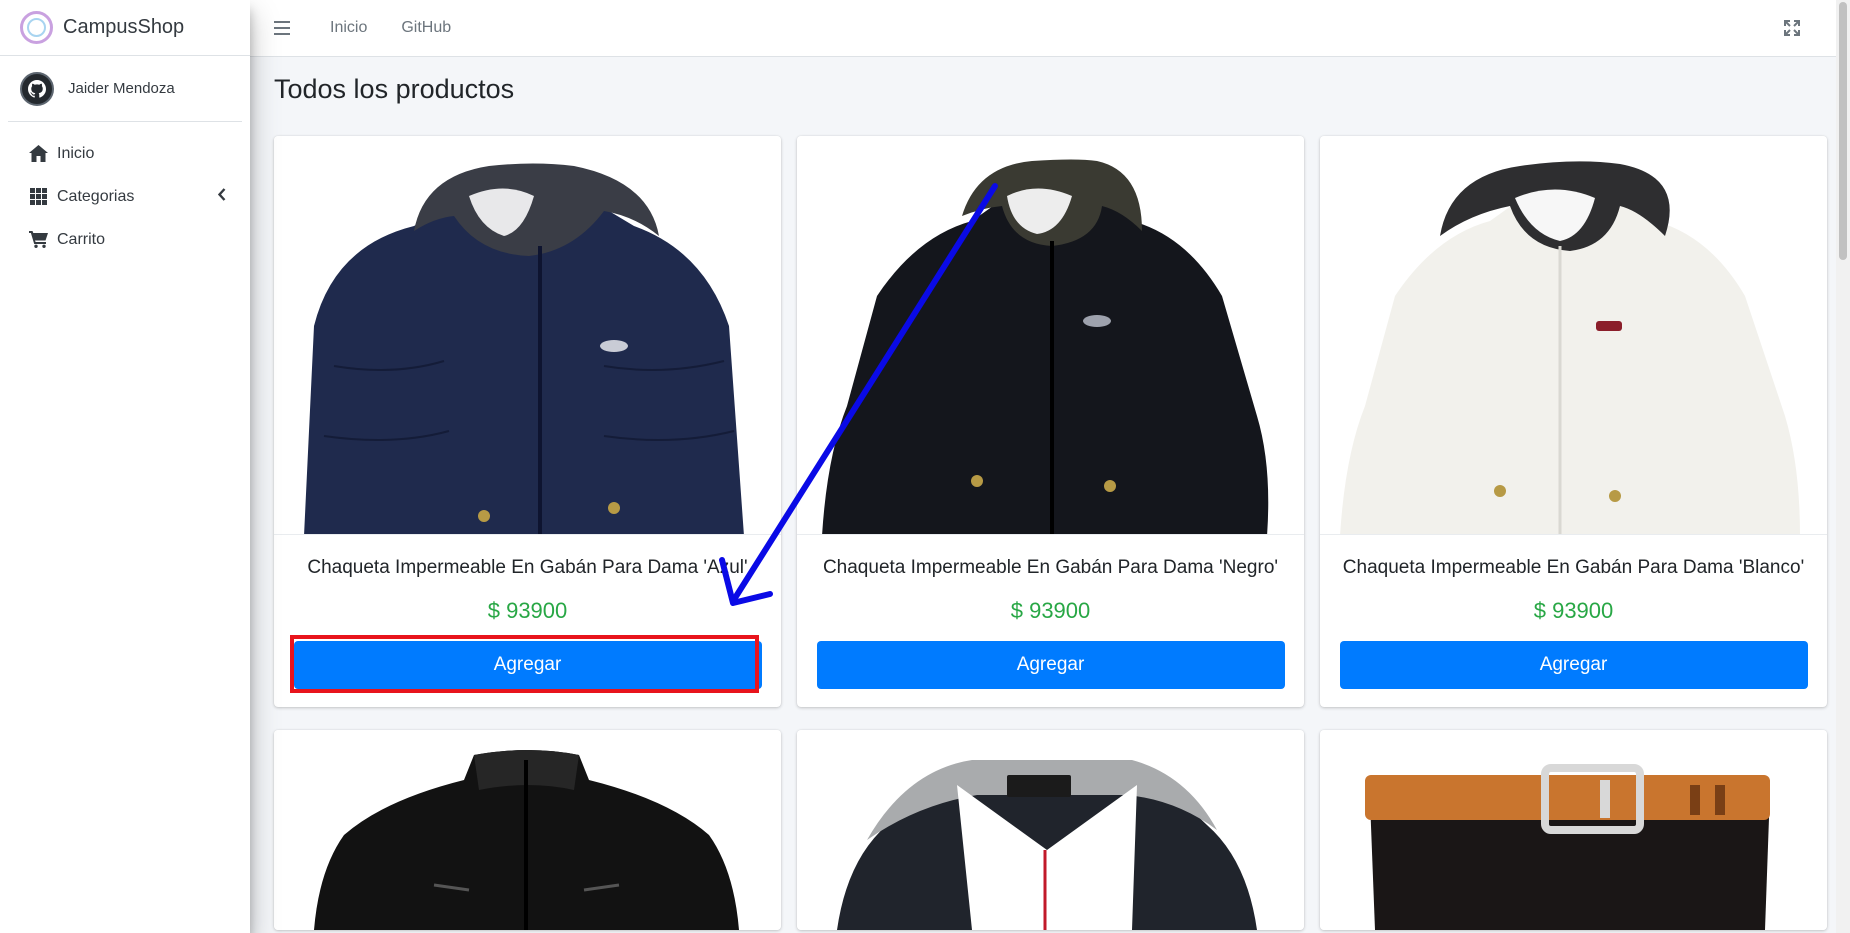 Image resolution: width=1850 pixels, height=933 pixels. What do you see at coordinates (36, 27) in the screenshot?
I see `brand-logo` at bounding box center [36, 27].